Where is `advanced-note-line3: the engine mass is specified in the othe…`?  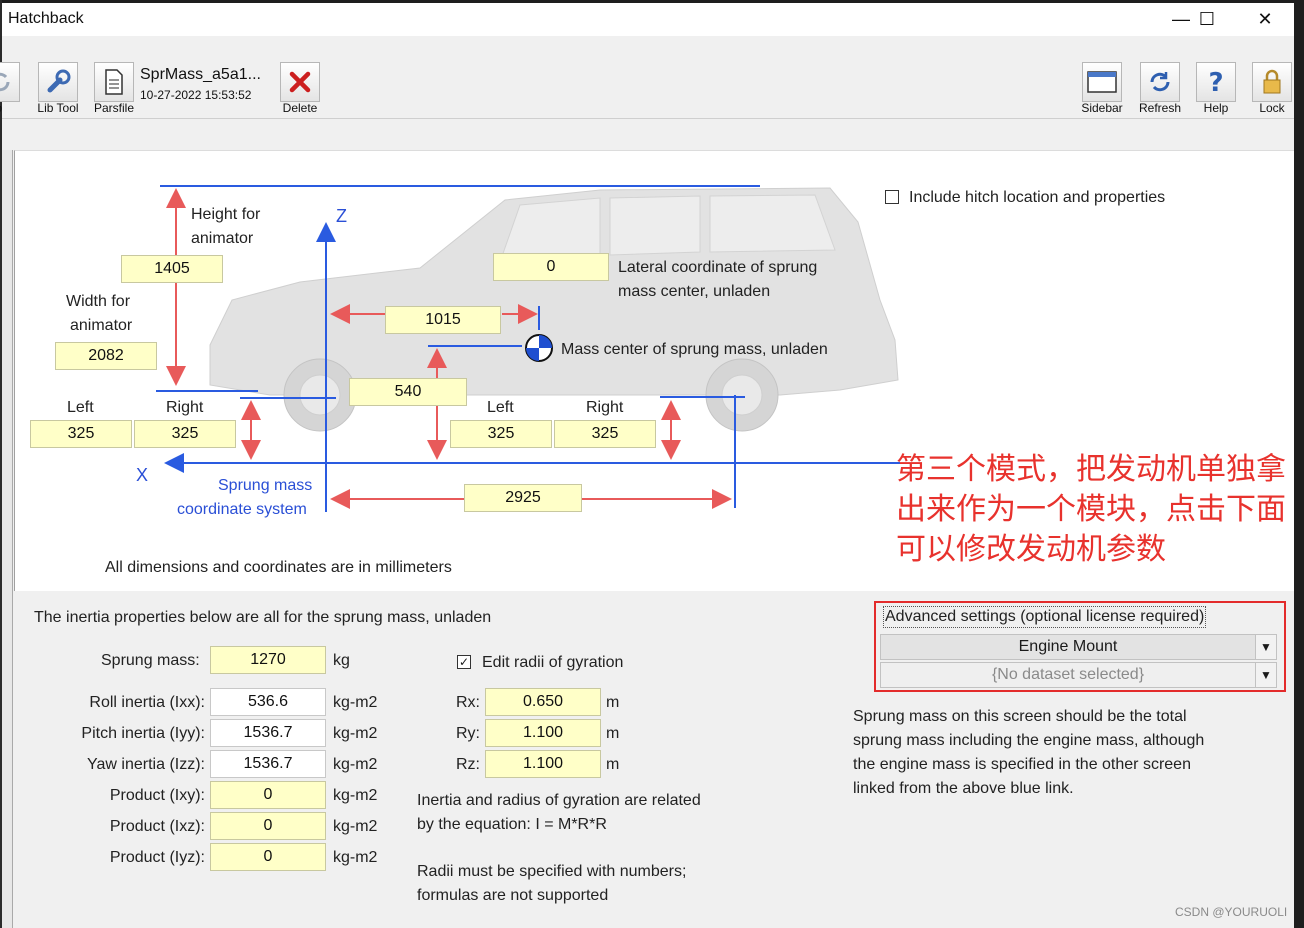 advanced-note-line3: the engine mass is specified in the othe… is located at coordinates (1022, 764).